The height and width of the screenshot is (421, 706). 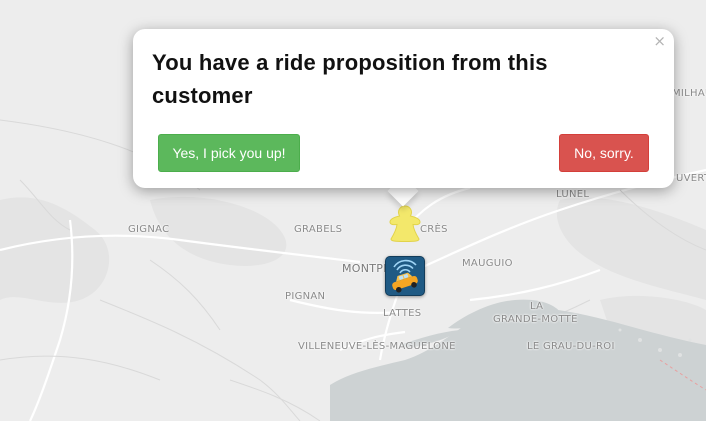 What do you see at coordinates (434, 229) in the screenshot?
I see `place-label-cres: CRÈS` at bounding box center [434, 229].